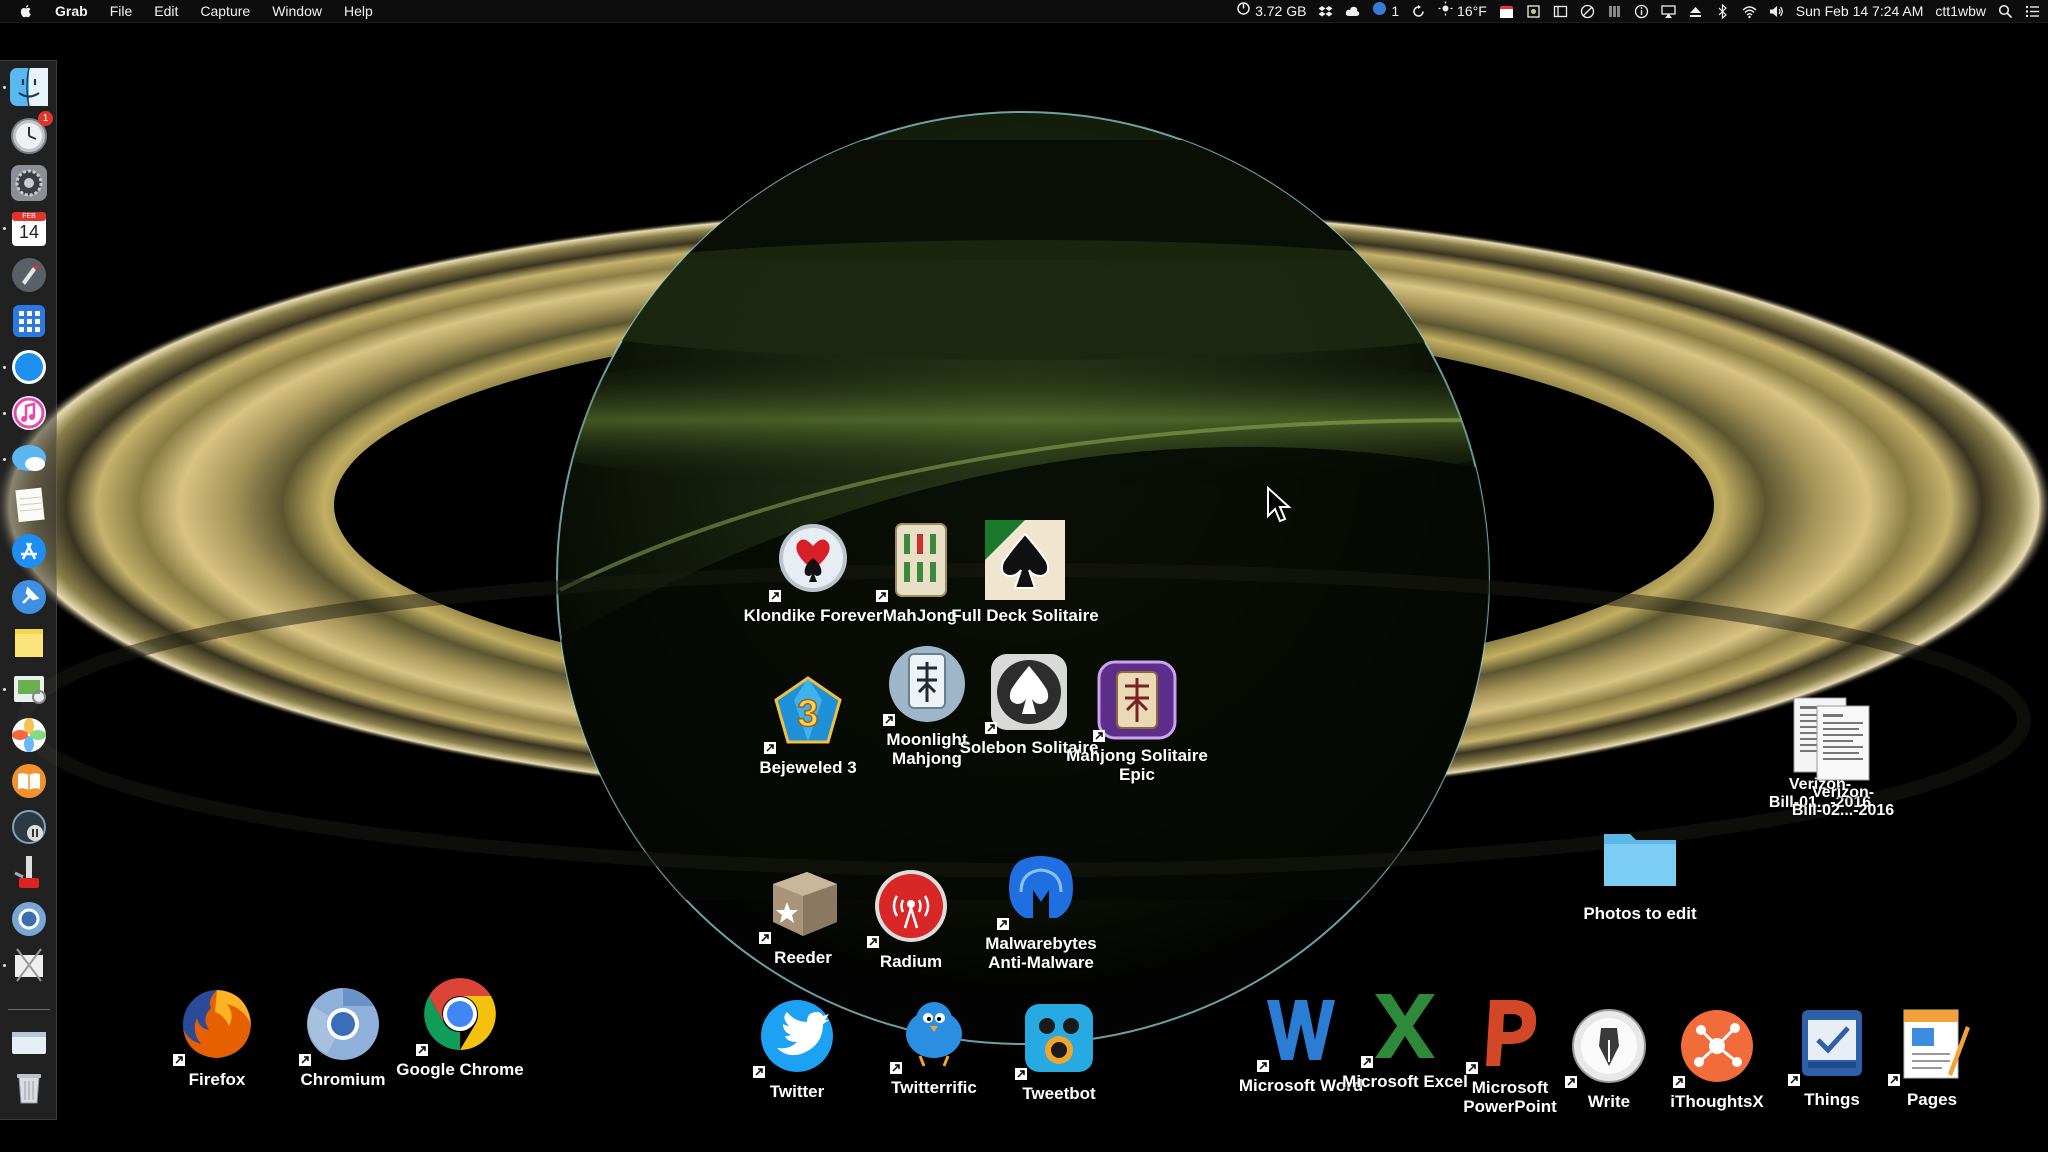 This screenshot has width=2048, height=1152. What do you see at coordinates (1668, 11) in the screenshot?
I see `airplay-icon` at bounding box center [1668, 11].